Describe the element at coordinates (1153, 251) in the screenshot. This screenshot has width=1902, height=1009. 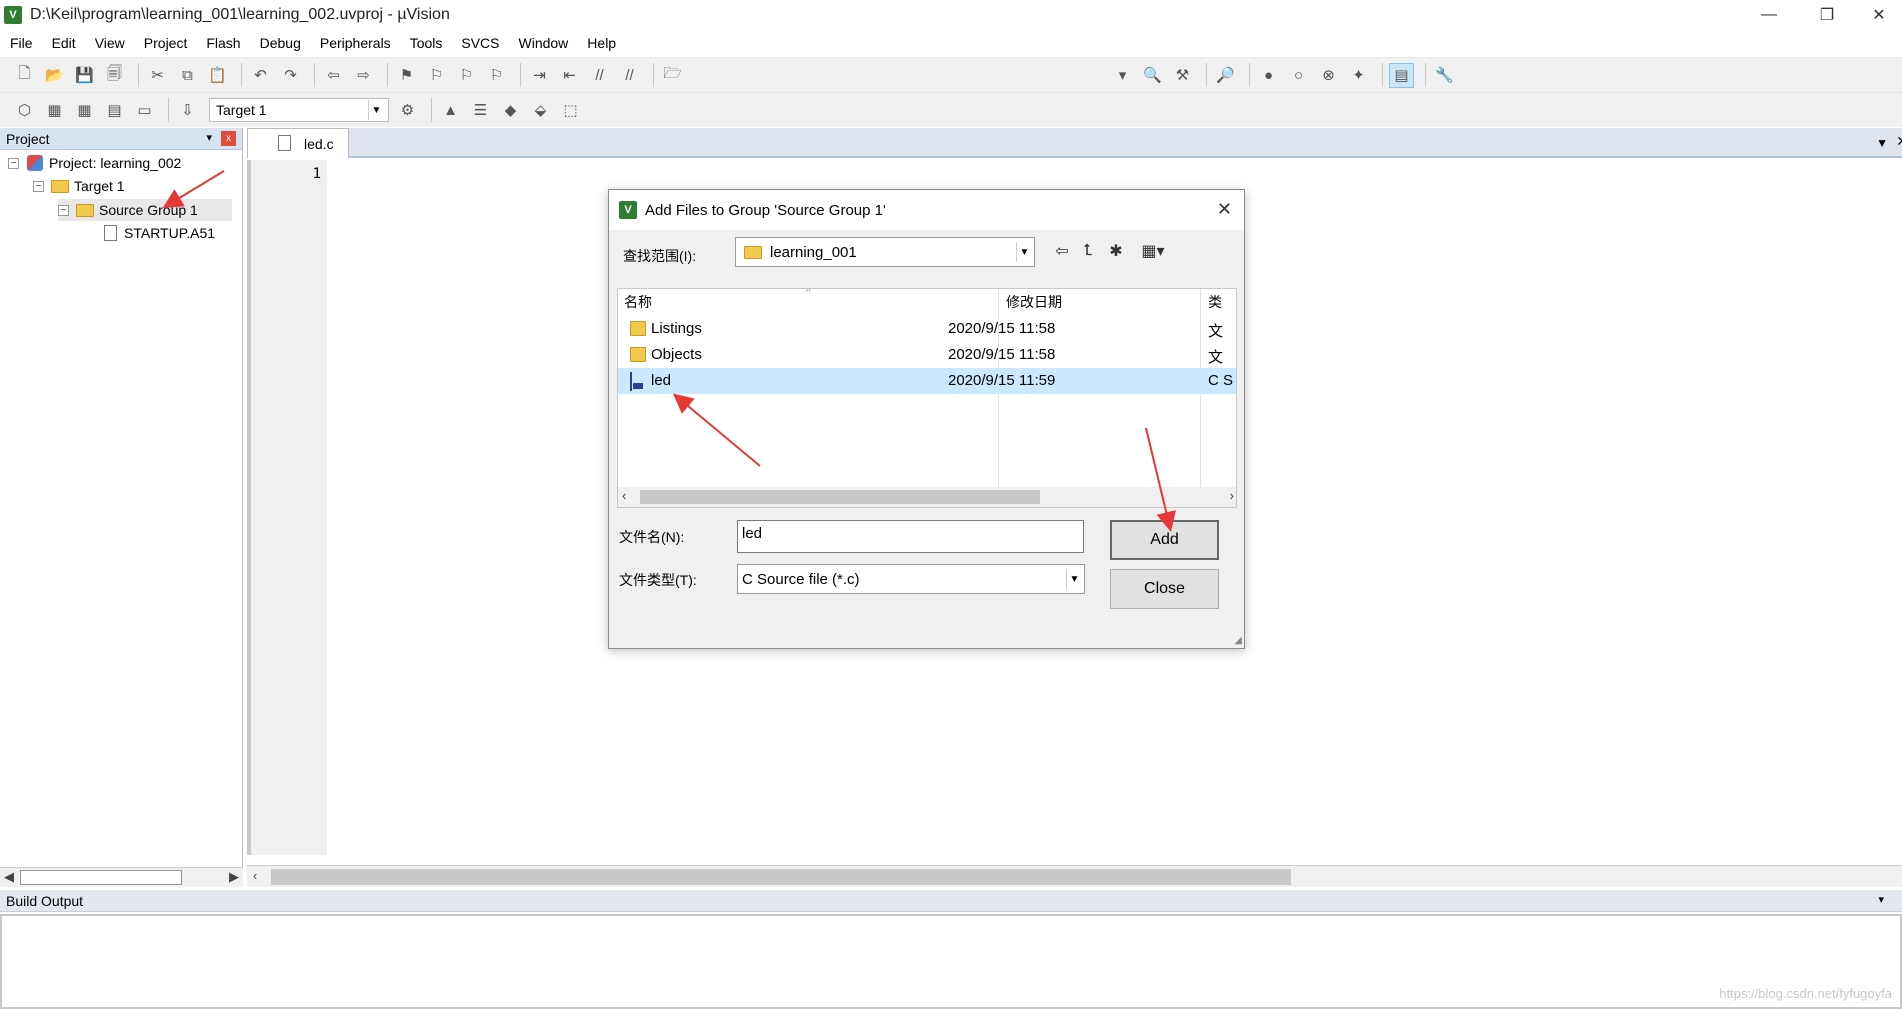
I see `view-menu-icon: ▦▾` at that location.